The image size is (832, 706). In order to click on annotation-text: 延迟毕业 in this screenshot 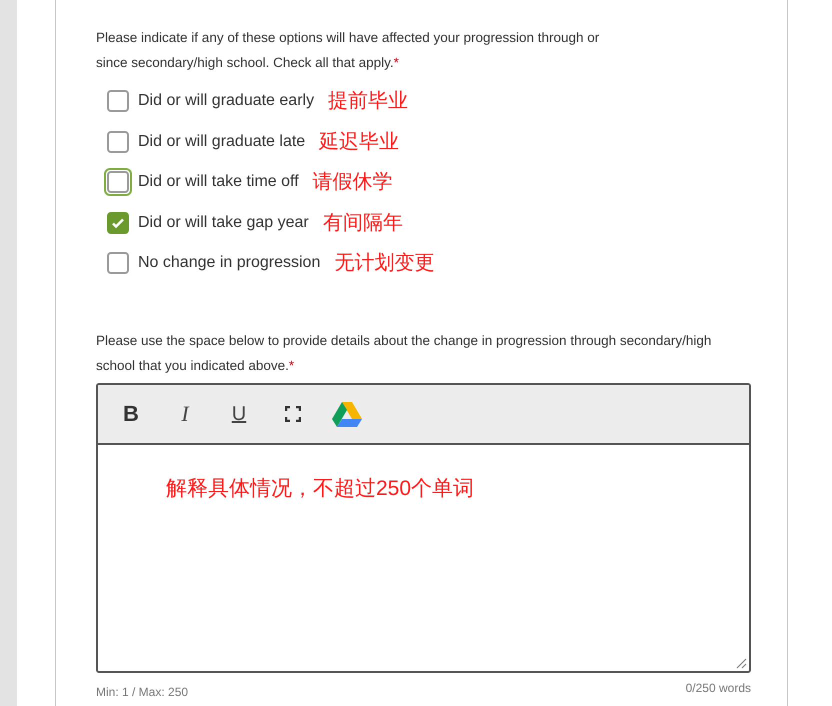, I will do `click(359, 142)`.